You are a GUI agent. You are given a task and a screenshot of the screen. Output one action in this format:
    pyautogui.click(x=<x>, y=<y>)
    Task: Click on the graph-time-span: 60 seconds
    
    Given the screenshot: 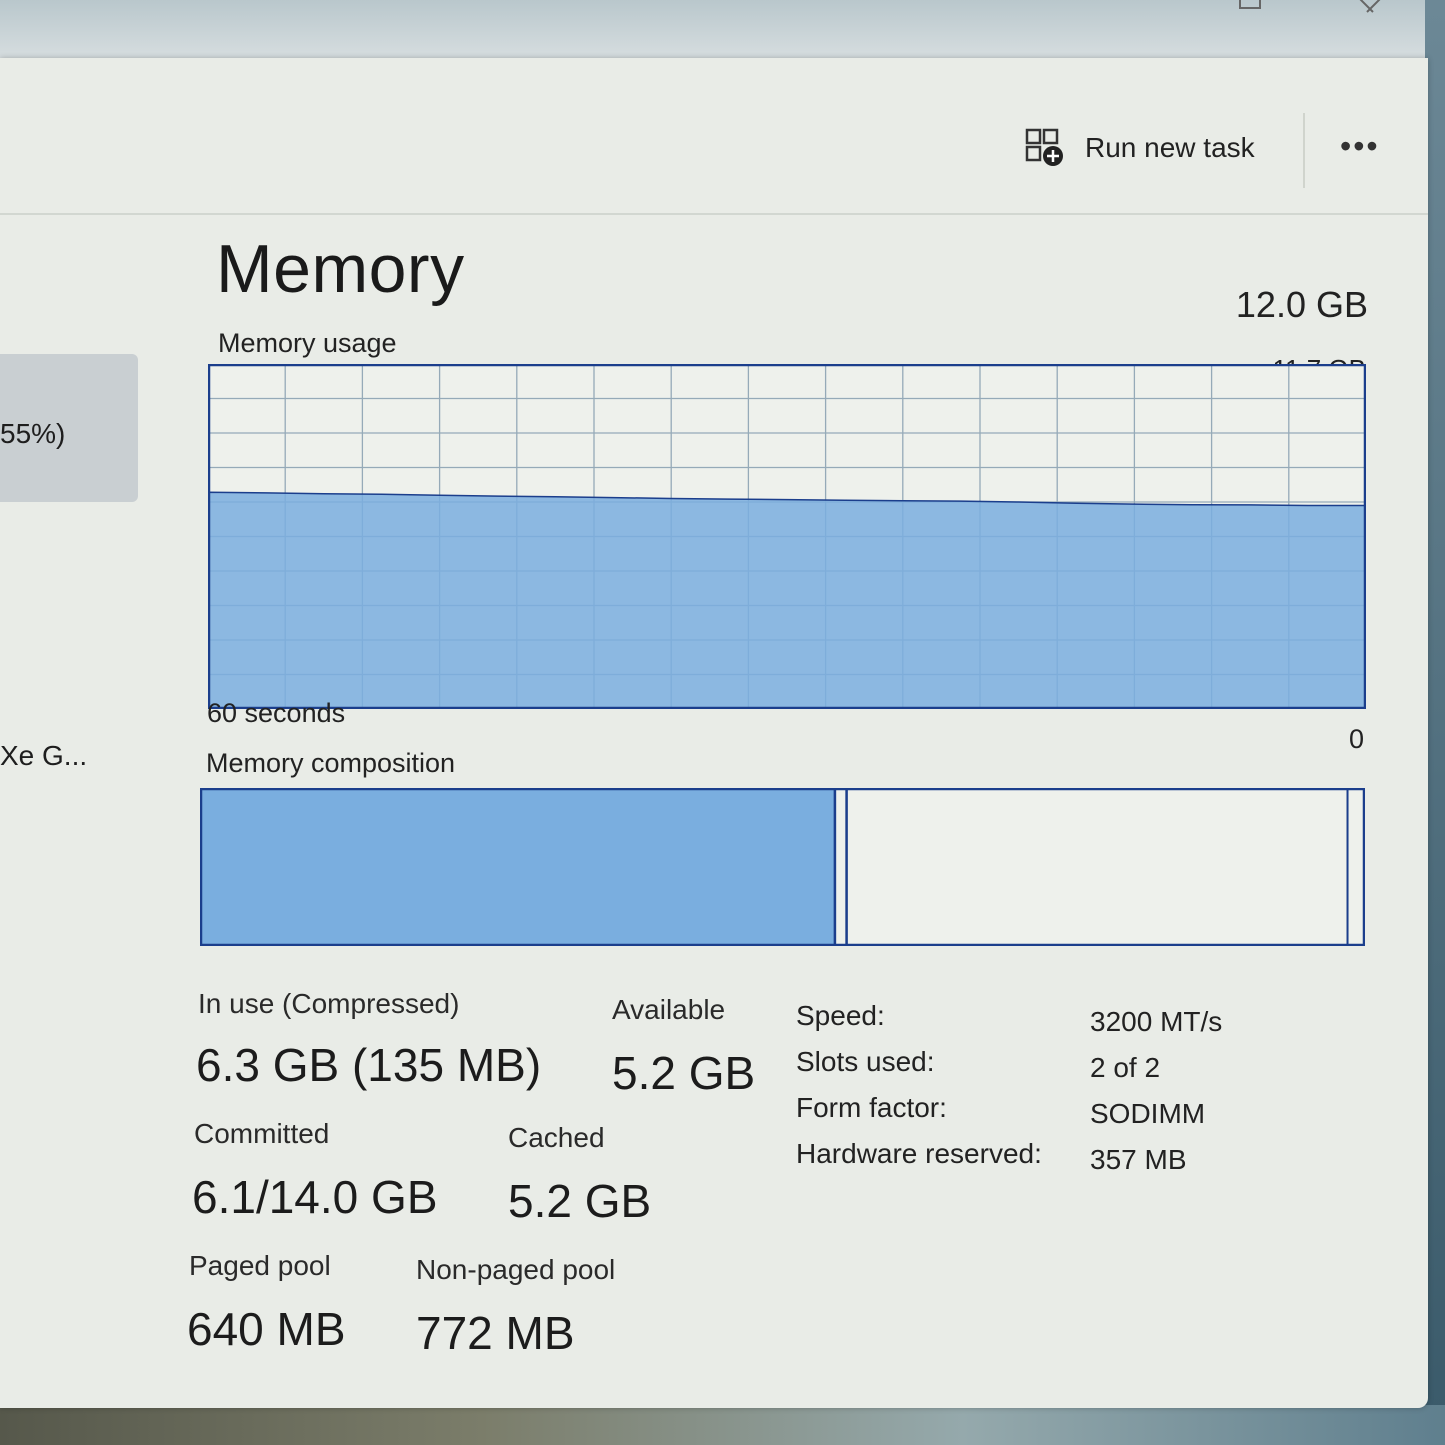 What is the action you would take?
    pyautogui.click(x=276, y=713)
    